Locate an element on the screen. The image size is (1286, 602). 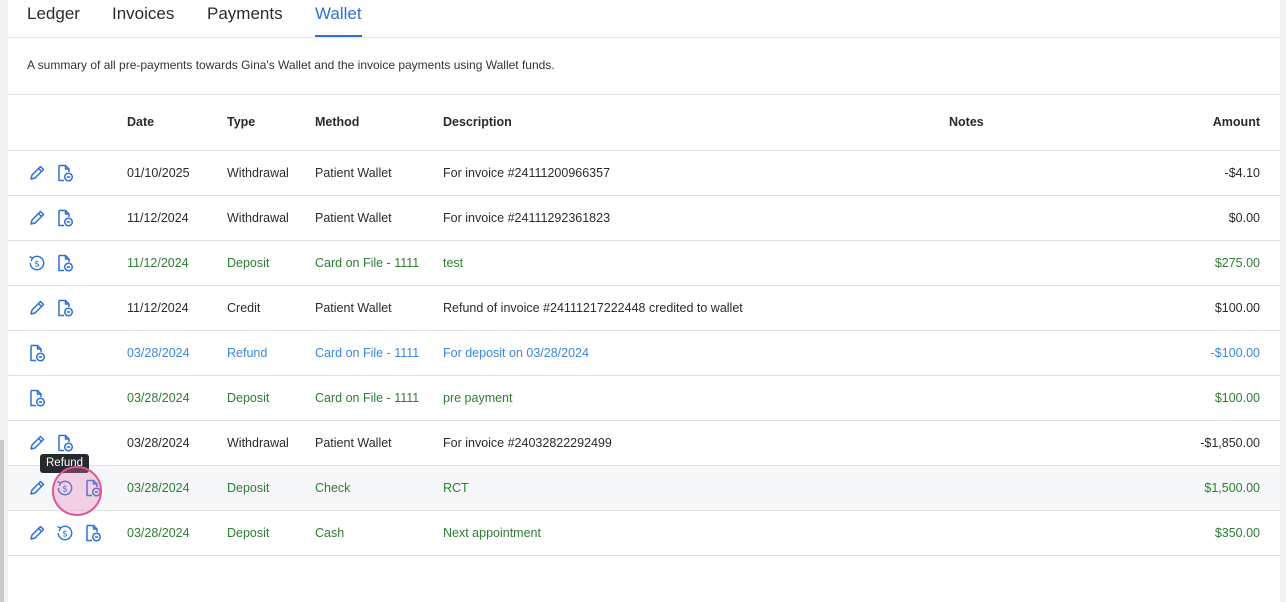
row-amount: $1,500.00 is located at coordinates (1232, 488).